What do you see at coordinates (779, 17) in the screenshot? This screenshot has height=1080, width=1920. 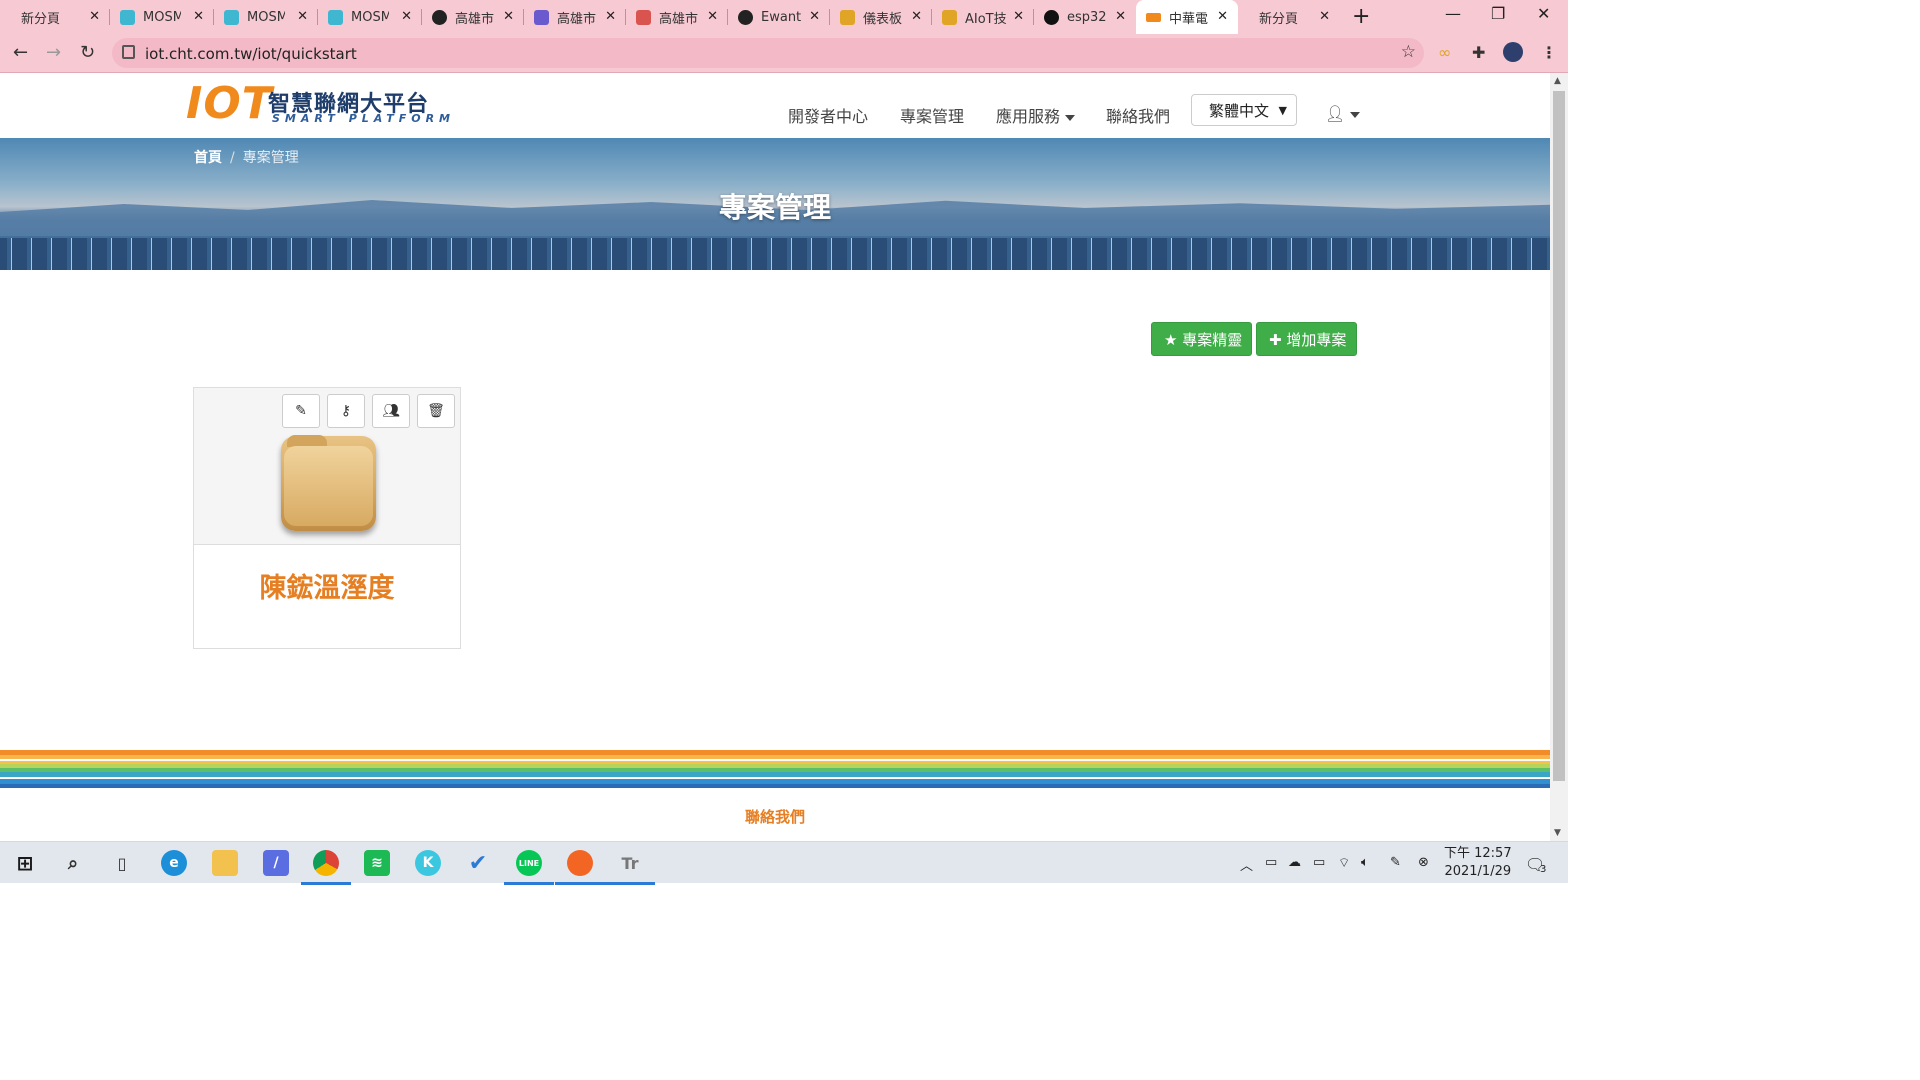 I see `browser-tab: Ewant ✕` at bounding box center [779, 17].